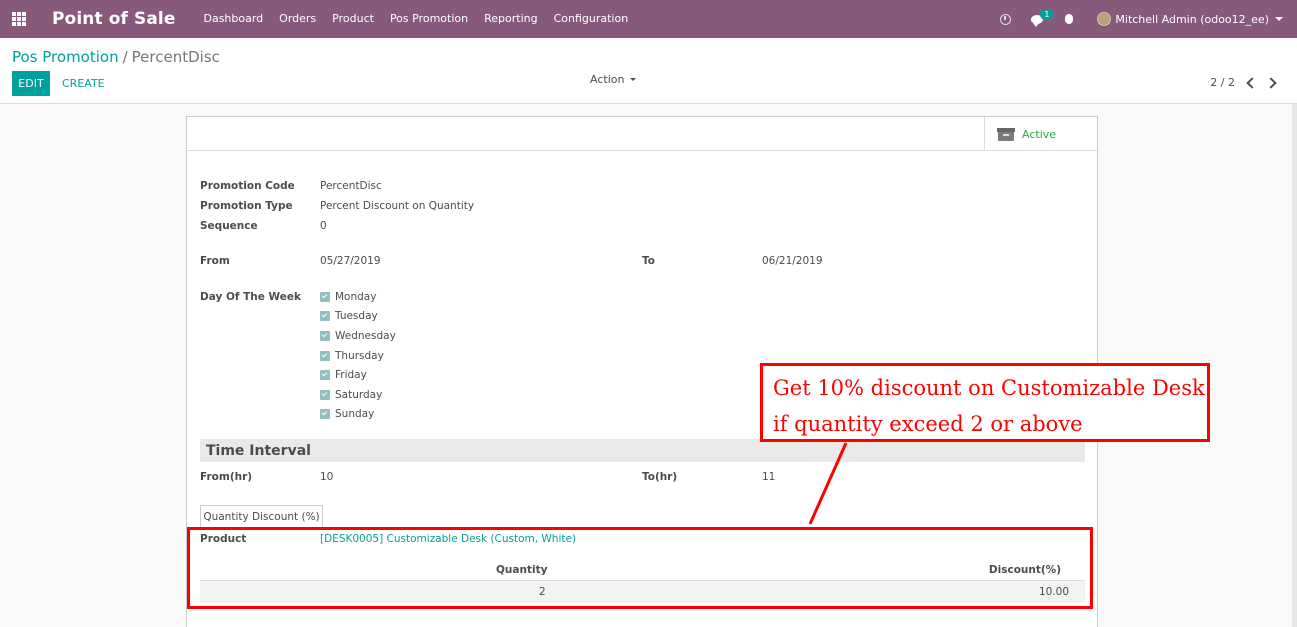  I want to click on annotation-line-1: Get 10% discount on Customizable Desk, so click(989, 388).